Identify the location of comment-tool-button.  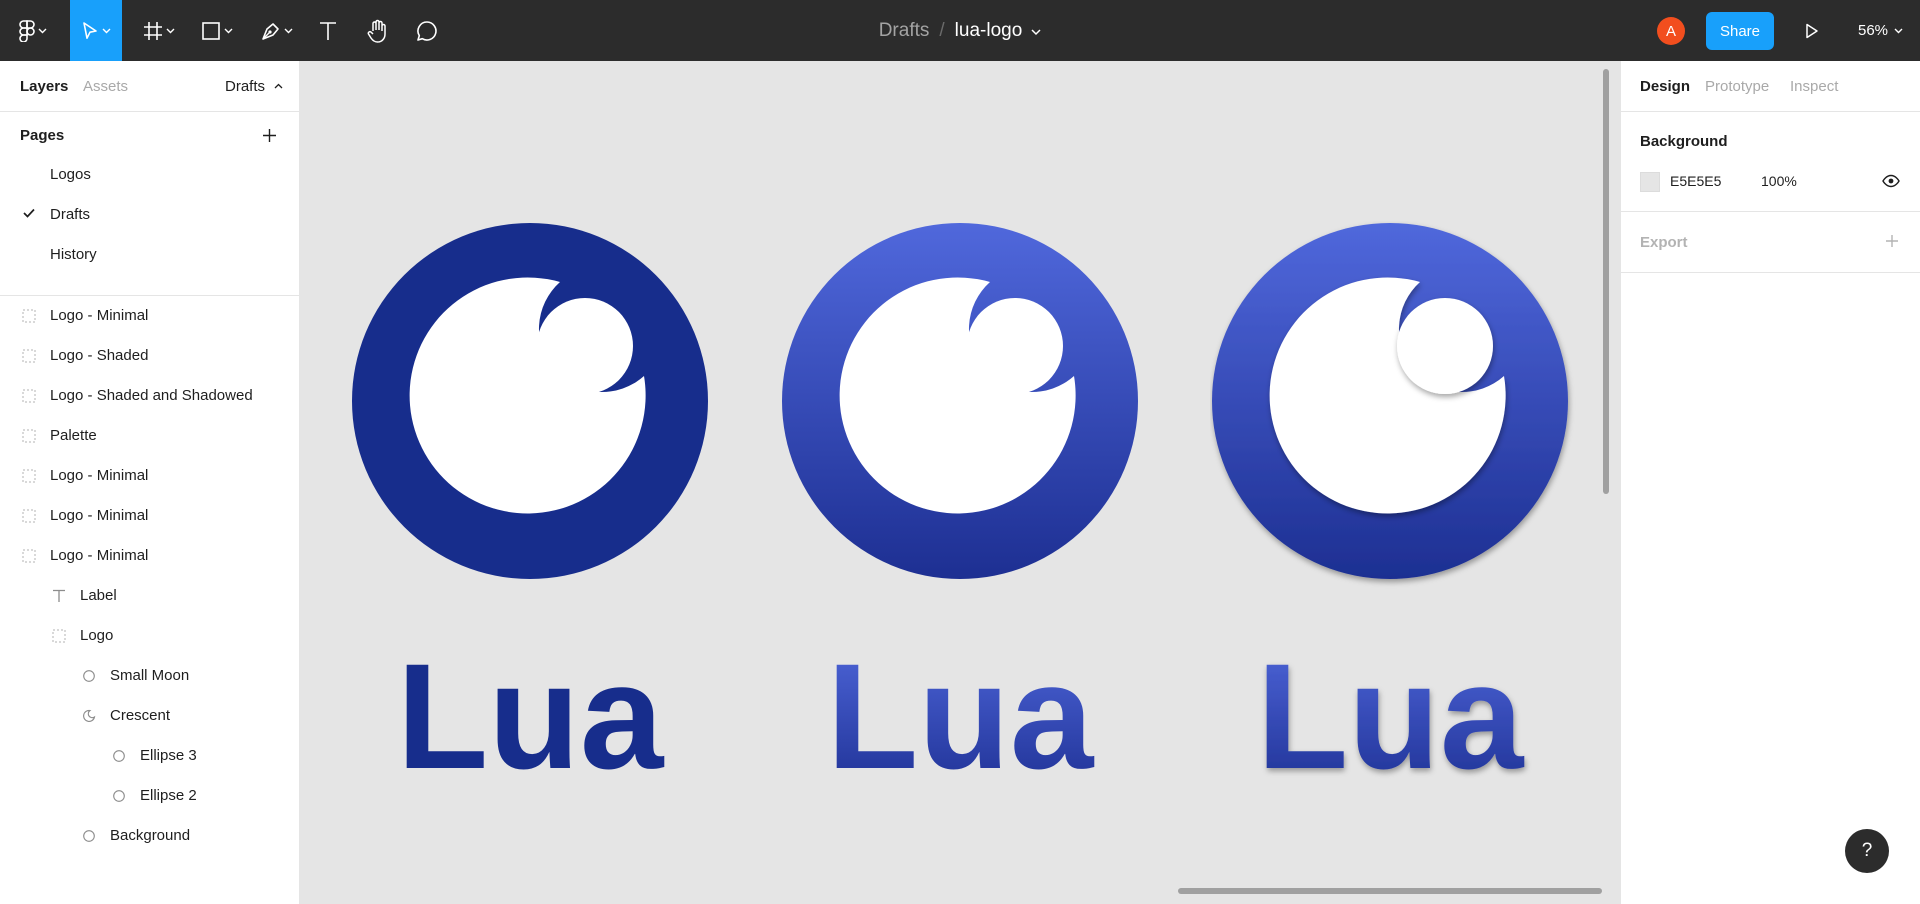
(427, 30).